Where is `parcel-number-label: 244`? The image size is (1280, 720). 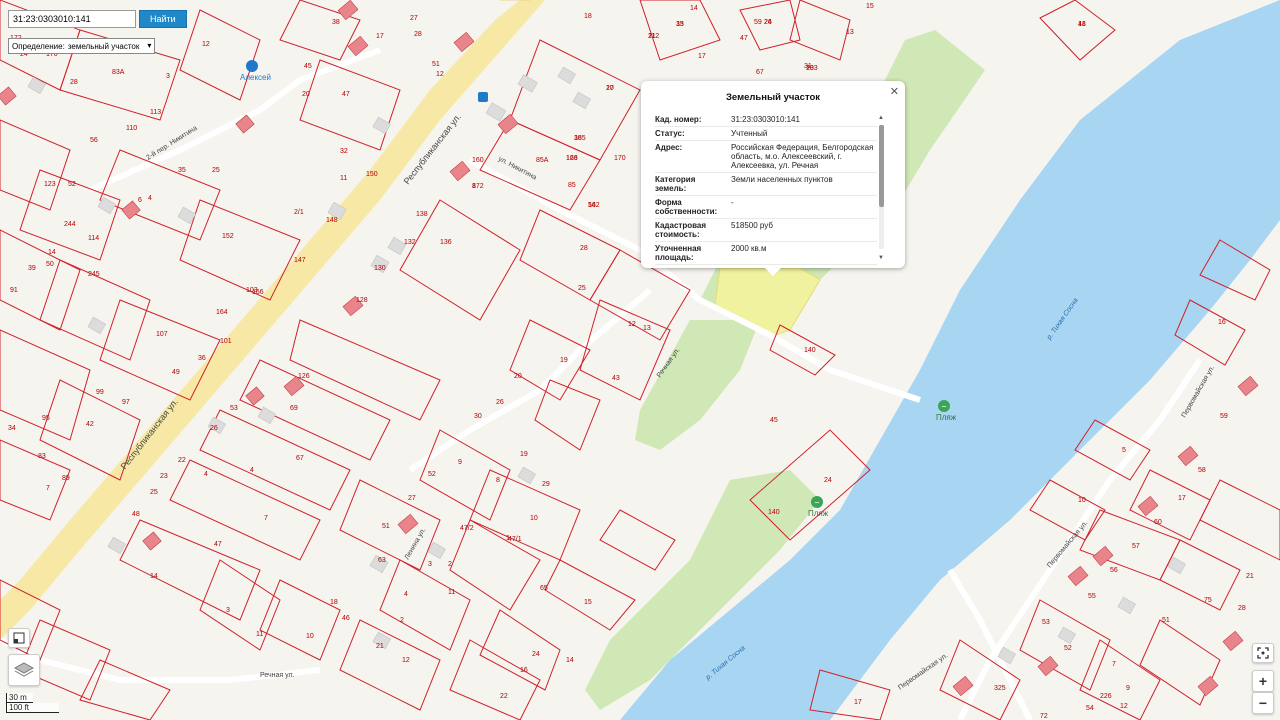
parcel-number-label: 244 is located at coordinates (70, 224).